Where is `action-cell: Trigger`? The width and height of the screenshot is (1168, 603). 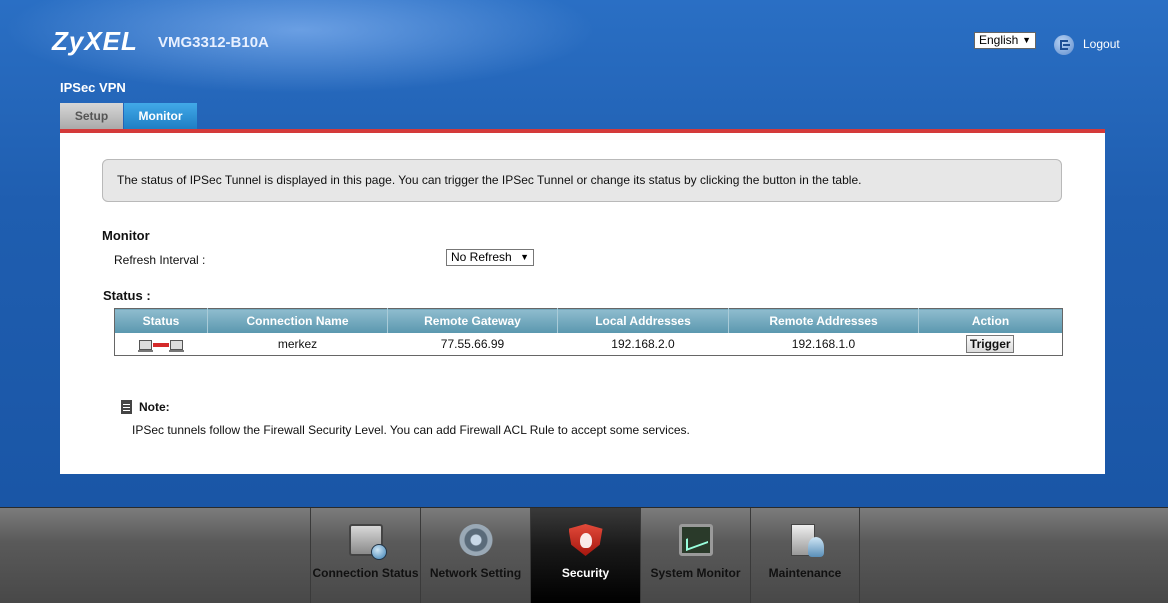
action-cell: Trigger is located at coordinates (991, 344).